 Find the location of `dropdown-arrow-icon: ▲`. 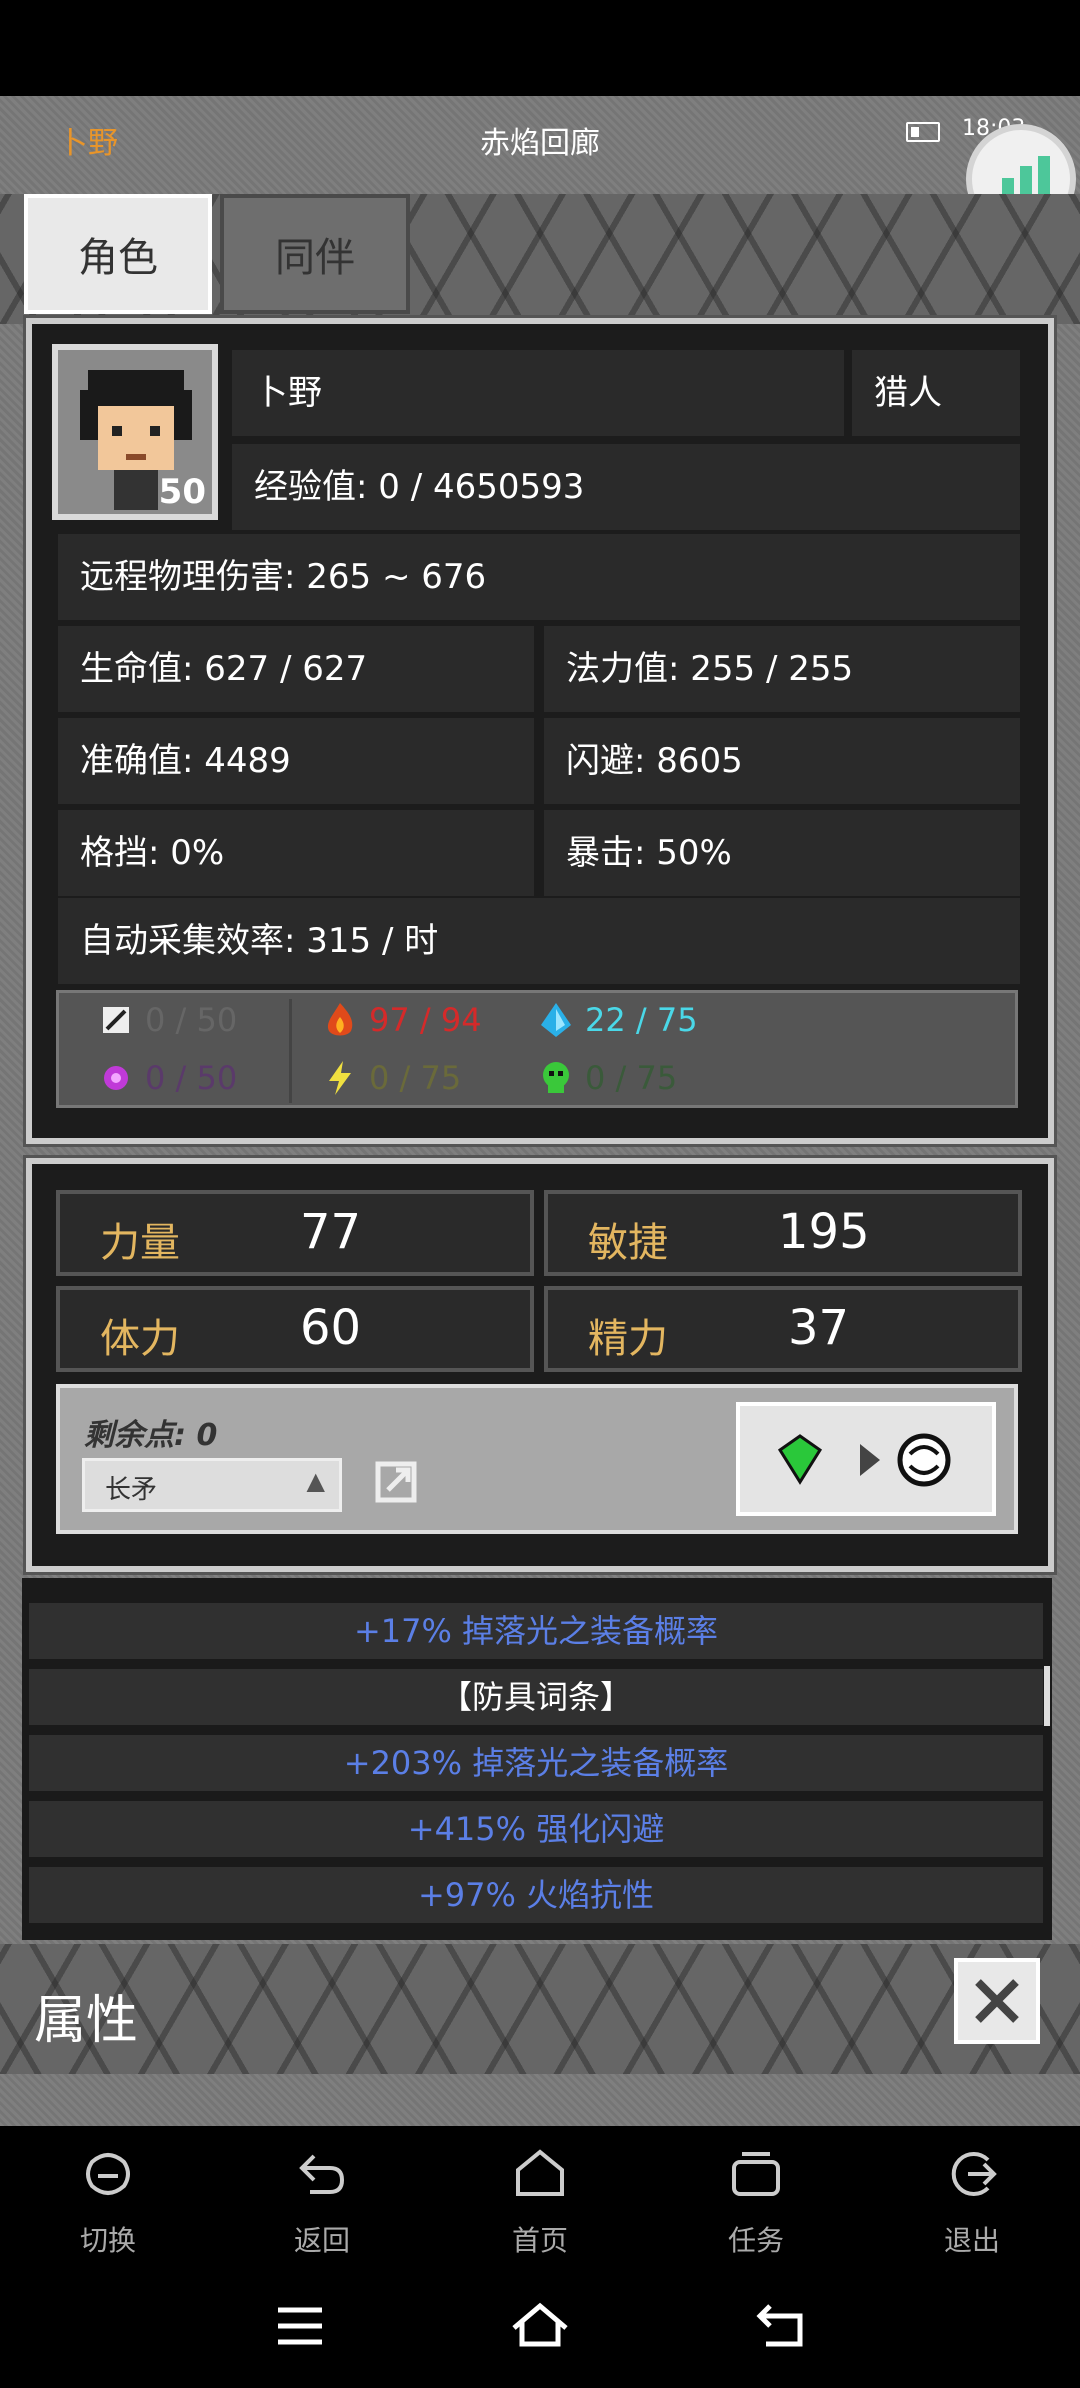

dropdown-arrow-icon: ▲ is located at coordinates (315, 1481).